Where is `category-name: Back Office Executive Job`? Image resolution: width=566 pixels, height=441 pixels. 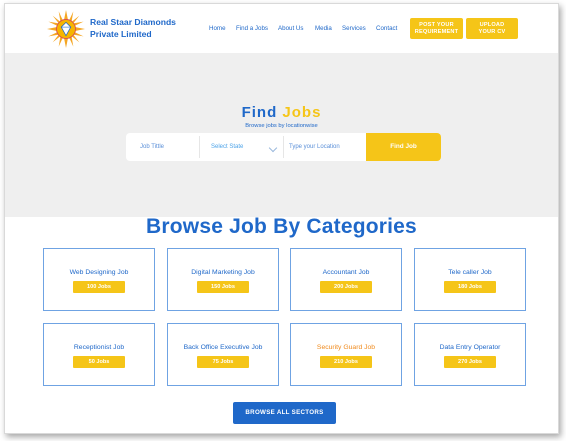 category-name: Back Office Executive Job is located at coordinates (223, 347).